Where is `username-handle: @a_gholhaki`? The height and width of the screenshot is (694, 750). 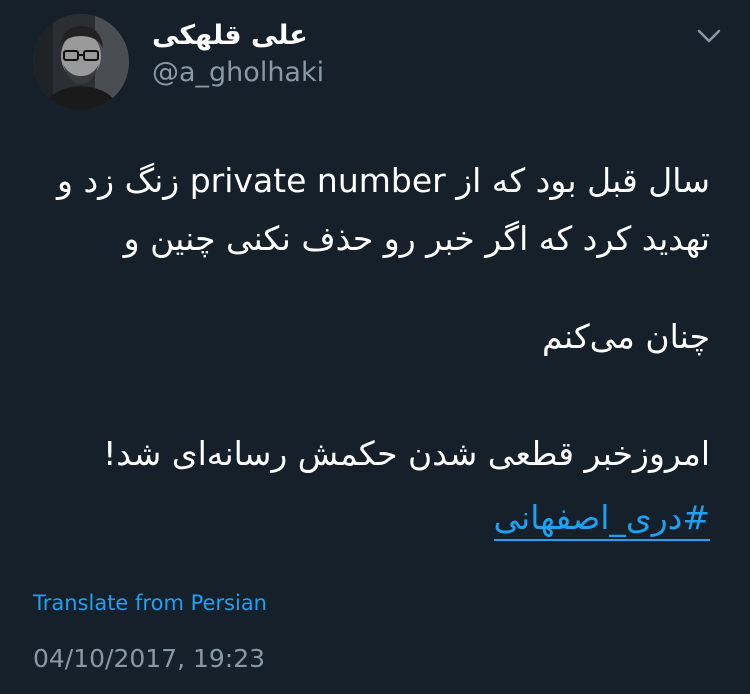 username-handle: @a_gholhaki is located at coordinates (238, 72).